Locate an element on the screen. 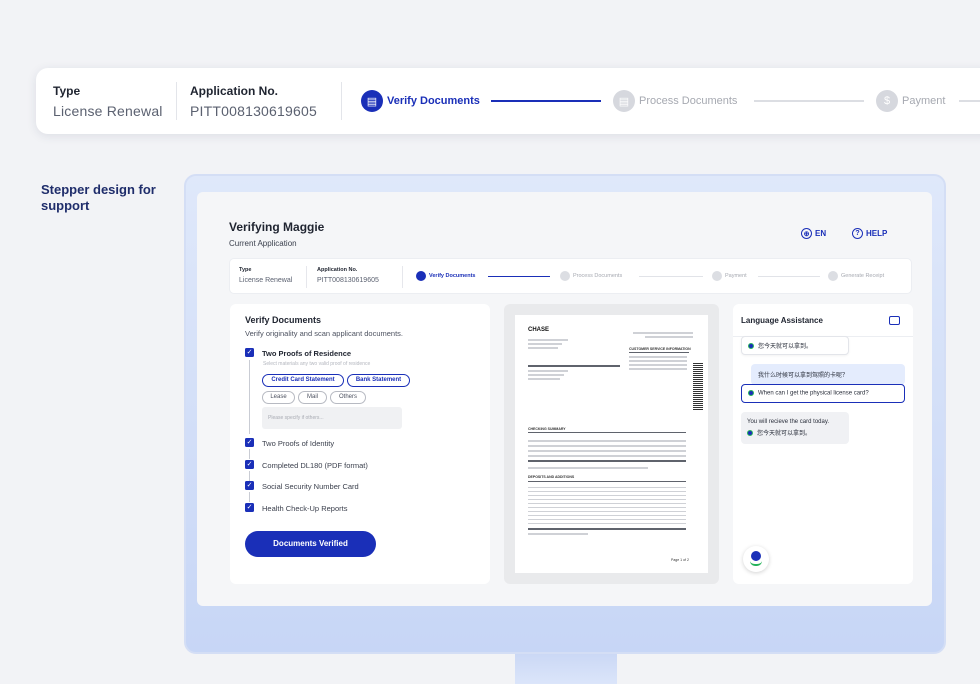 This screenshot has width=980, height=684. globe-icon: ⊕ is located at coordinates (806, 233).